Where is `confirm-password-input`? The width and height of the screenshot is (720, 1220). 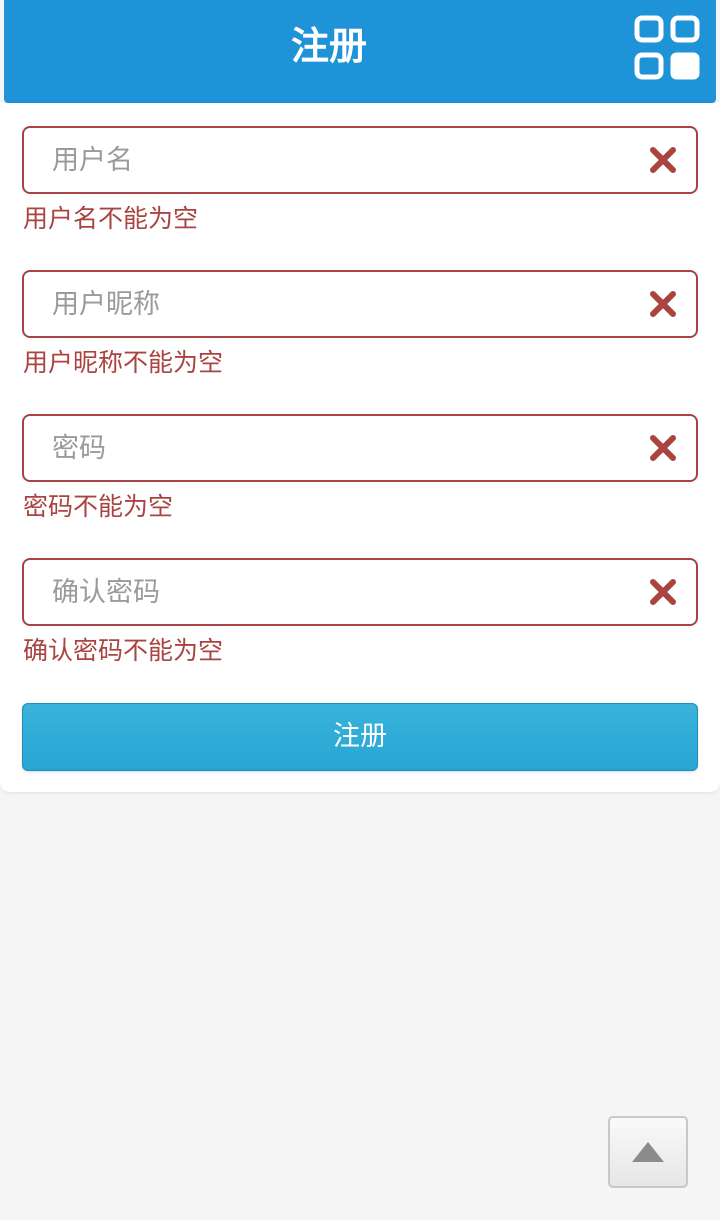
confirm-password-input is located at coordinates (338, 592).